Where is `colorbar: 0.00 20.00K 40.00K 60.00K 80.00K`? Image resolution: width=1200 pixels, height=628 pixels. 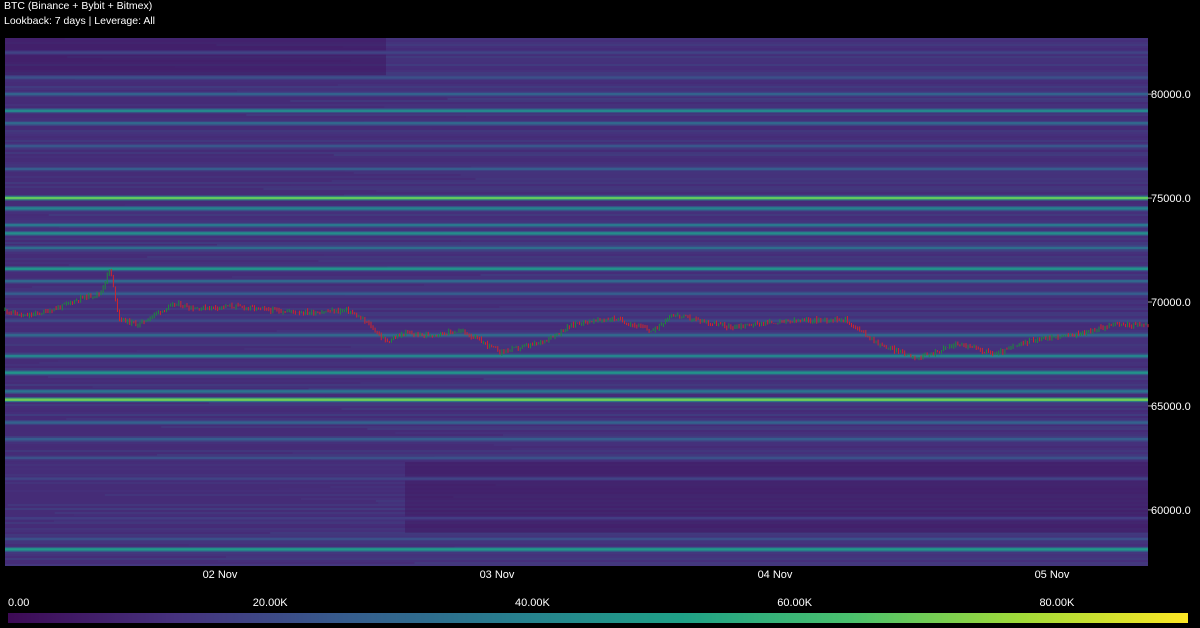 colorbar: 0.00 20.00K 40.00K 60.00K 80.00K is located at coordinates (598, 610).